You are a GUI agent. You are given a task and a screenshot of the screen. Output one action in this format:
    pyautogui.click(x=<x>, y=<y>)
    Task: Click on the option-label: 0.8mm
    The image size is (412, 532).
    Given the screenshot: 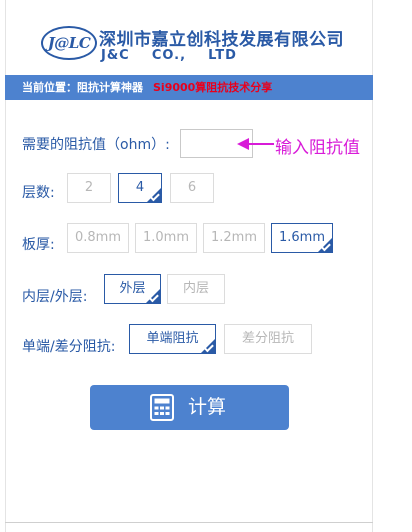 What is the action you would take?
    pyautogui.click(x=97, y=237)
    